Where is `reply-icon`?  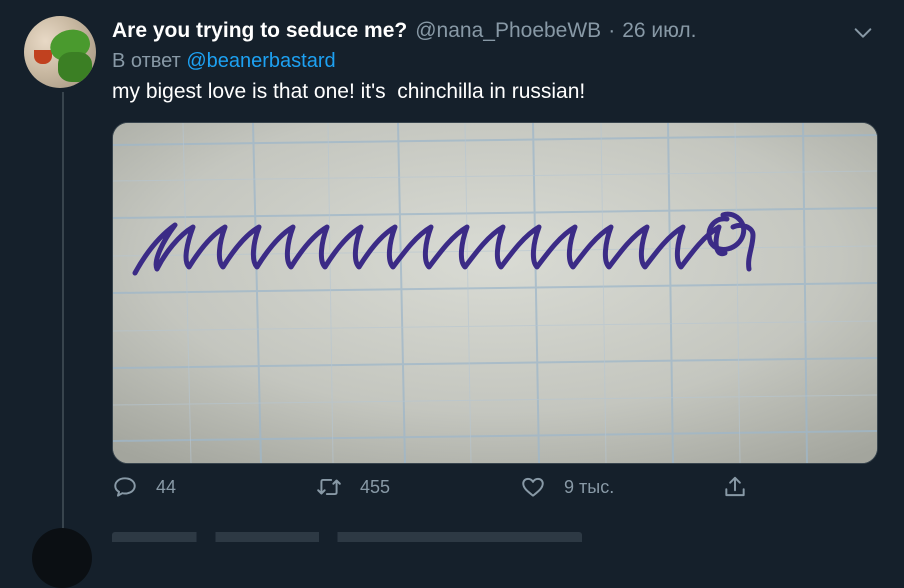 reply-icon is located at coordinates (125, 487).